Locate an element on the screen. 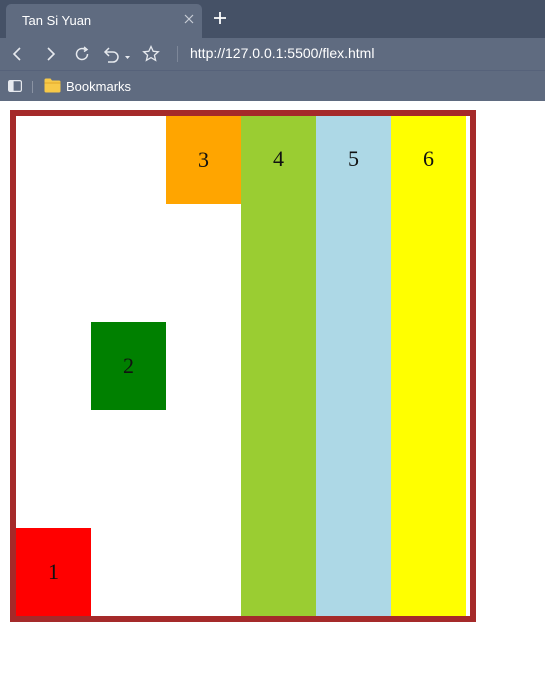  back-icon is located at coordinates (18, 54).